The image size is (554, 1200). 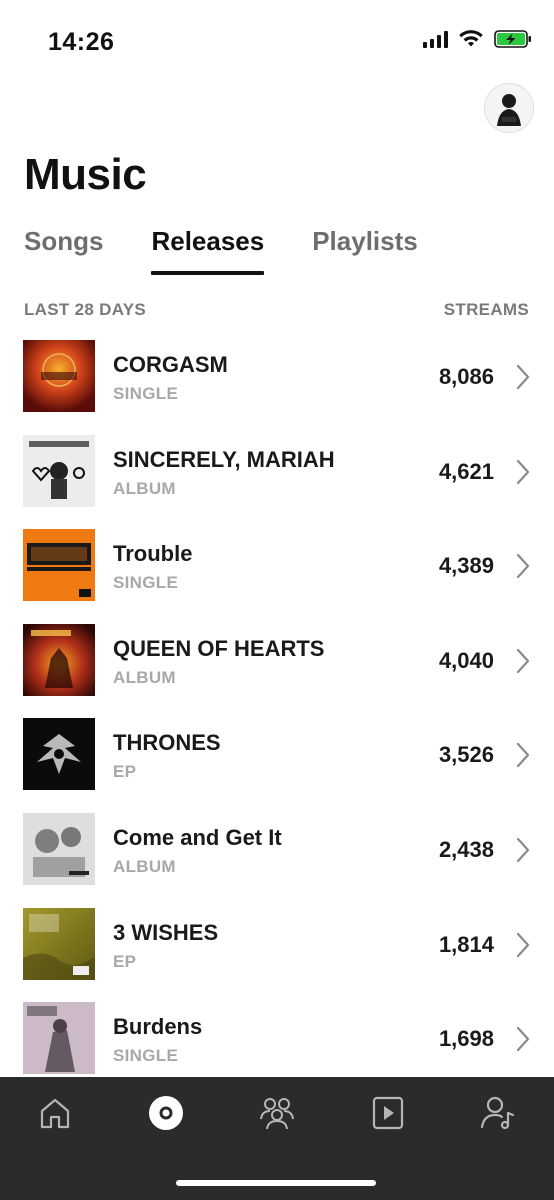 I want to click on status-bar: 14:26, so click(x=277, y=43).